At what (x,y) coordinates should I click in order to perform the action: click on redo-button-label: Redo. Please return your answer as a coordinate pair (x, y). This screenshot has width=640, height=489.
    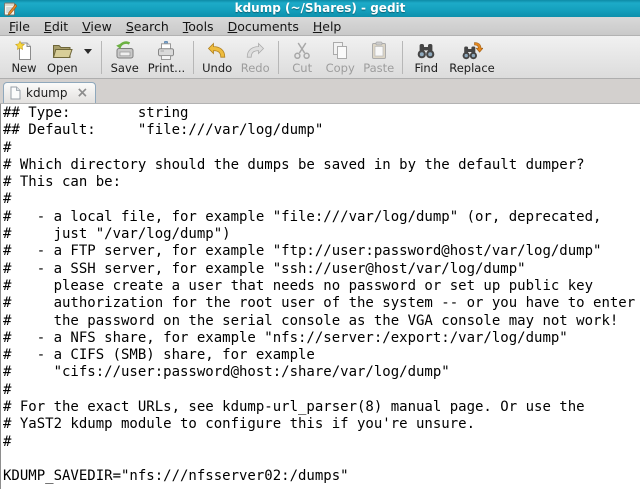
    Looking at the image, I should click on (255, 67).